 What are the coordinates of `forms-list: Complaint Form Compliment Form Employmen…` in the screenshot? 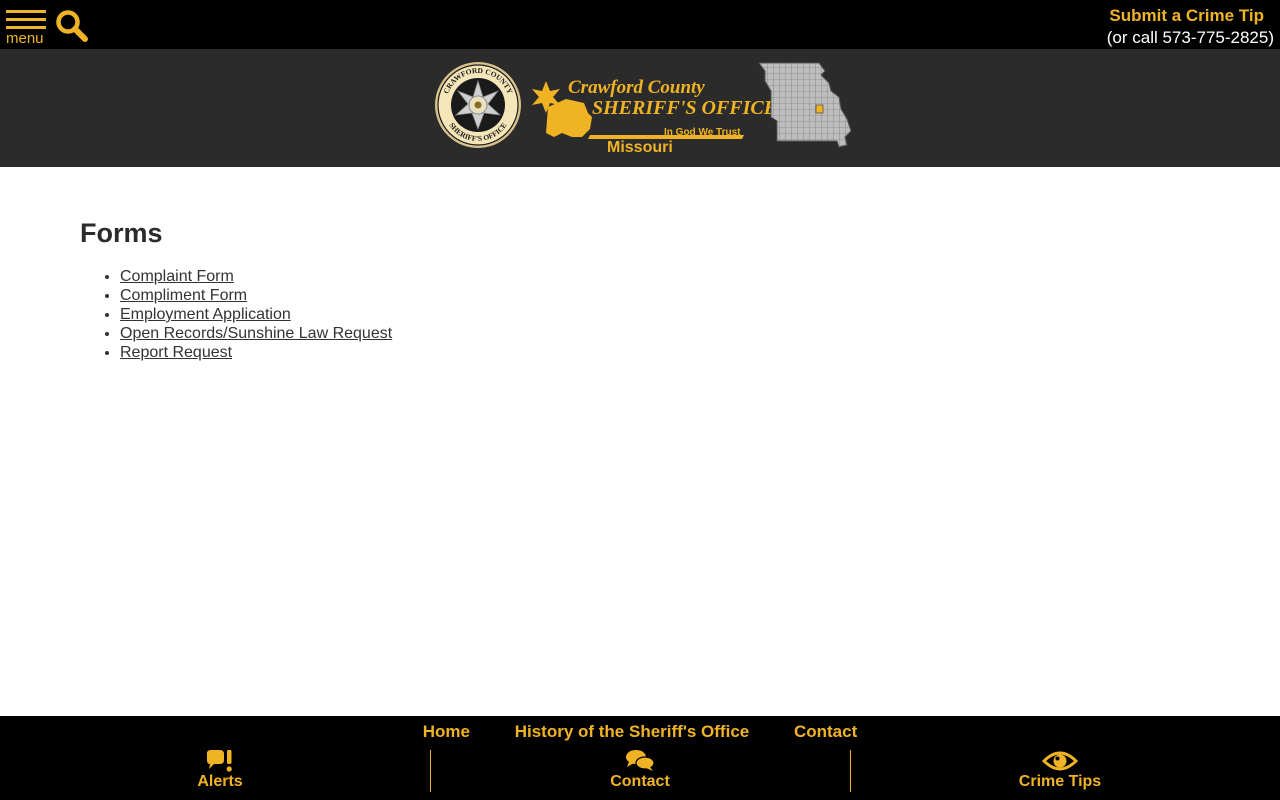 It's located at (236, 314).